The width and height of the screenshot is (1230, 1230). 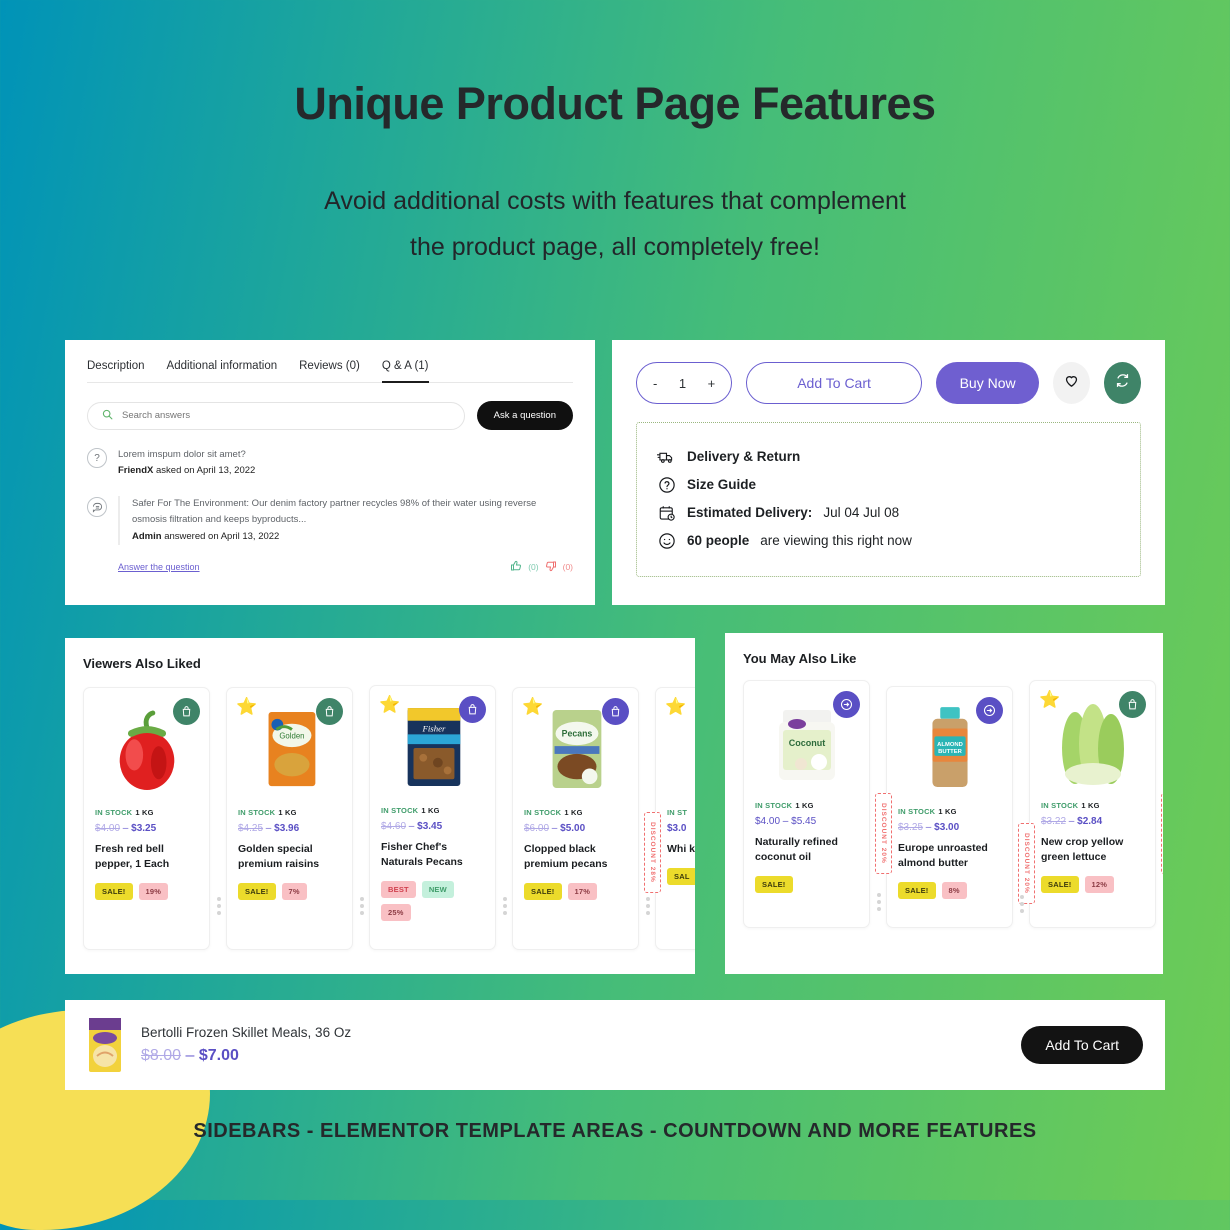 I want to click on product-price: $3.22 – $2.84, so click(x=1092, y=821).